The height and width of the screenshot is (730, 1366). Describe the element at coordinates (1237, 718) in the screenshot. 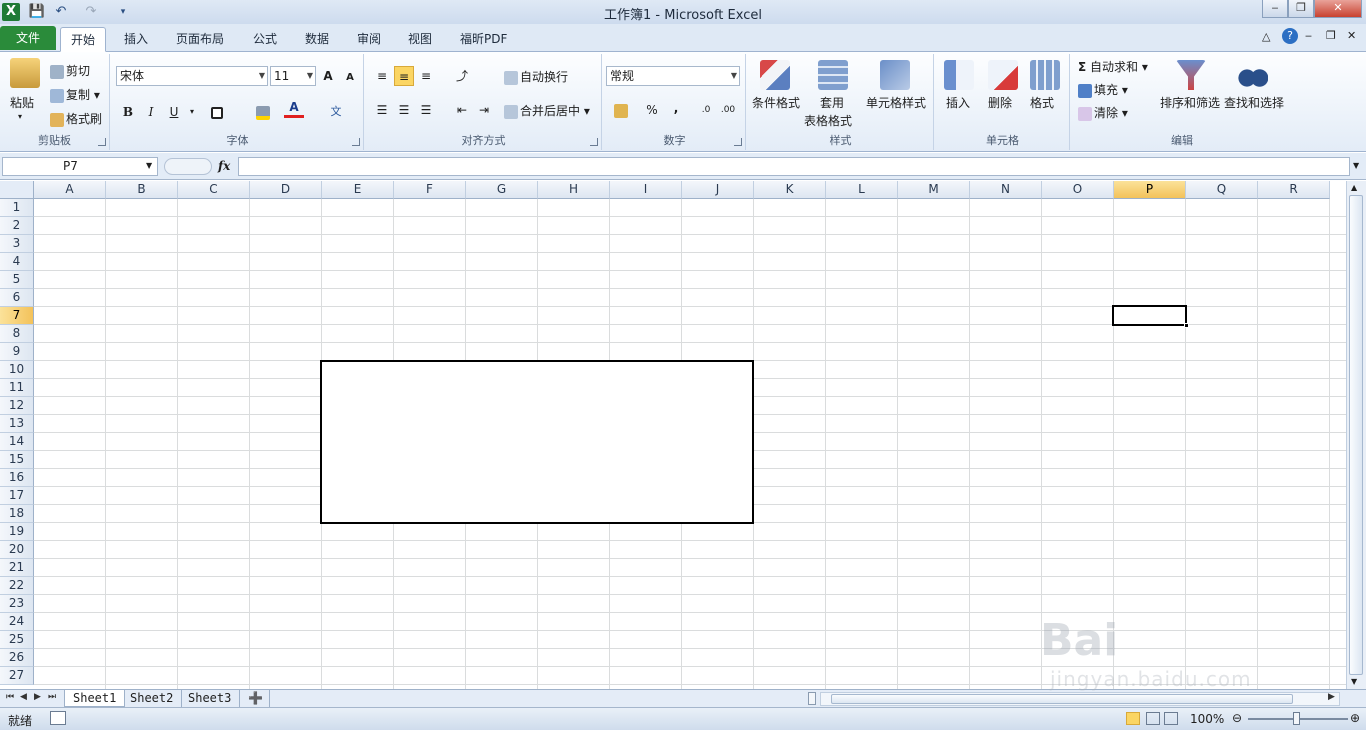

I see `zoom-out-icon: ⊖` at that location.